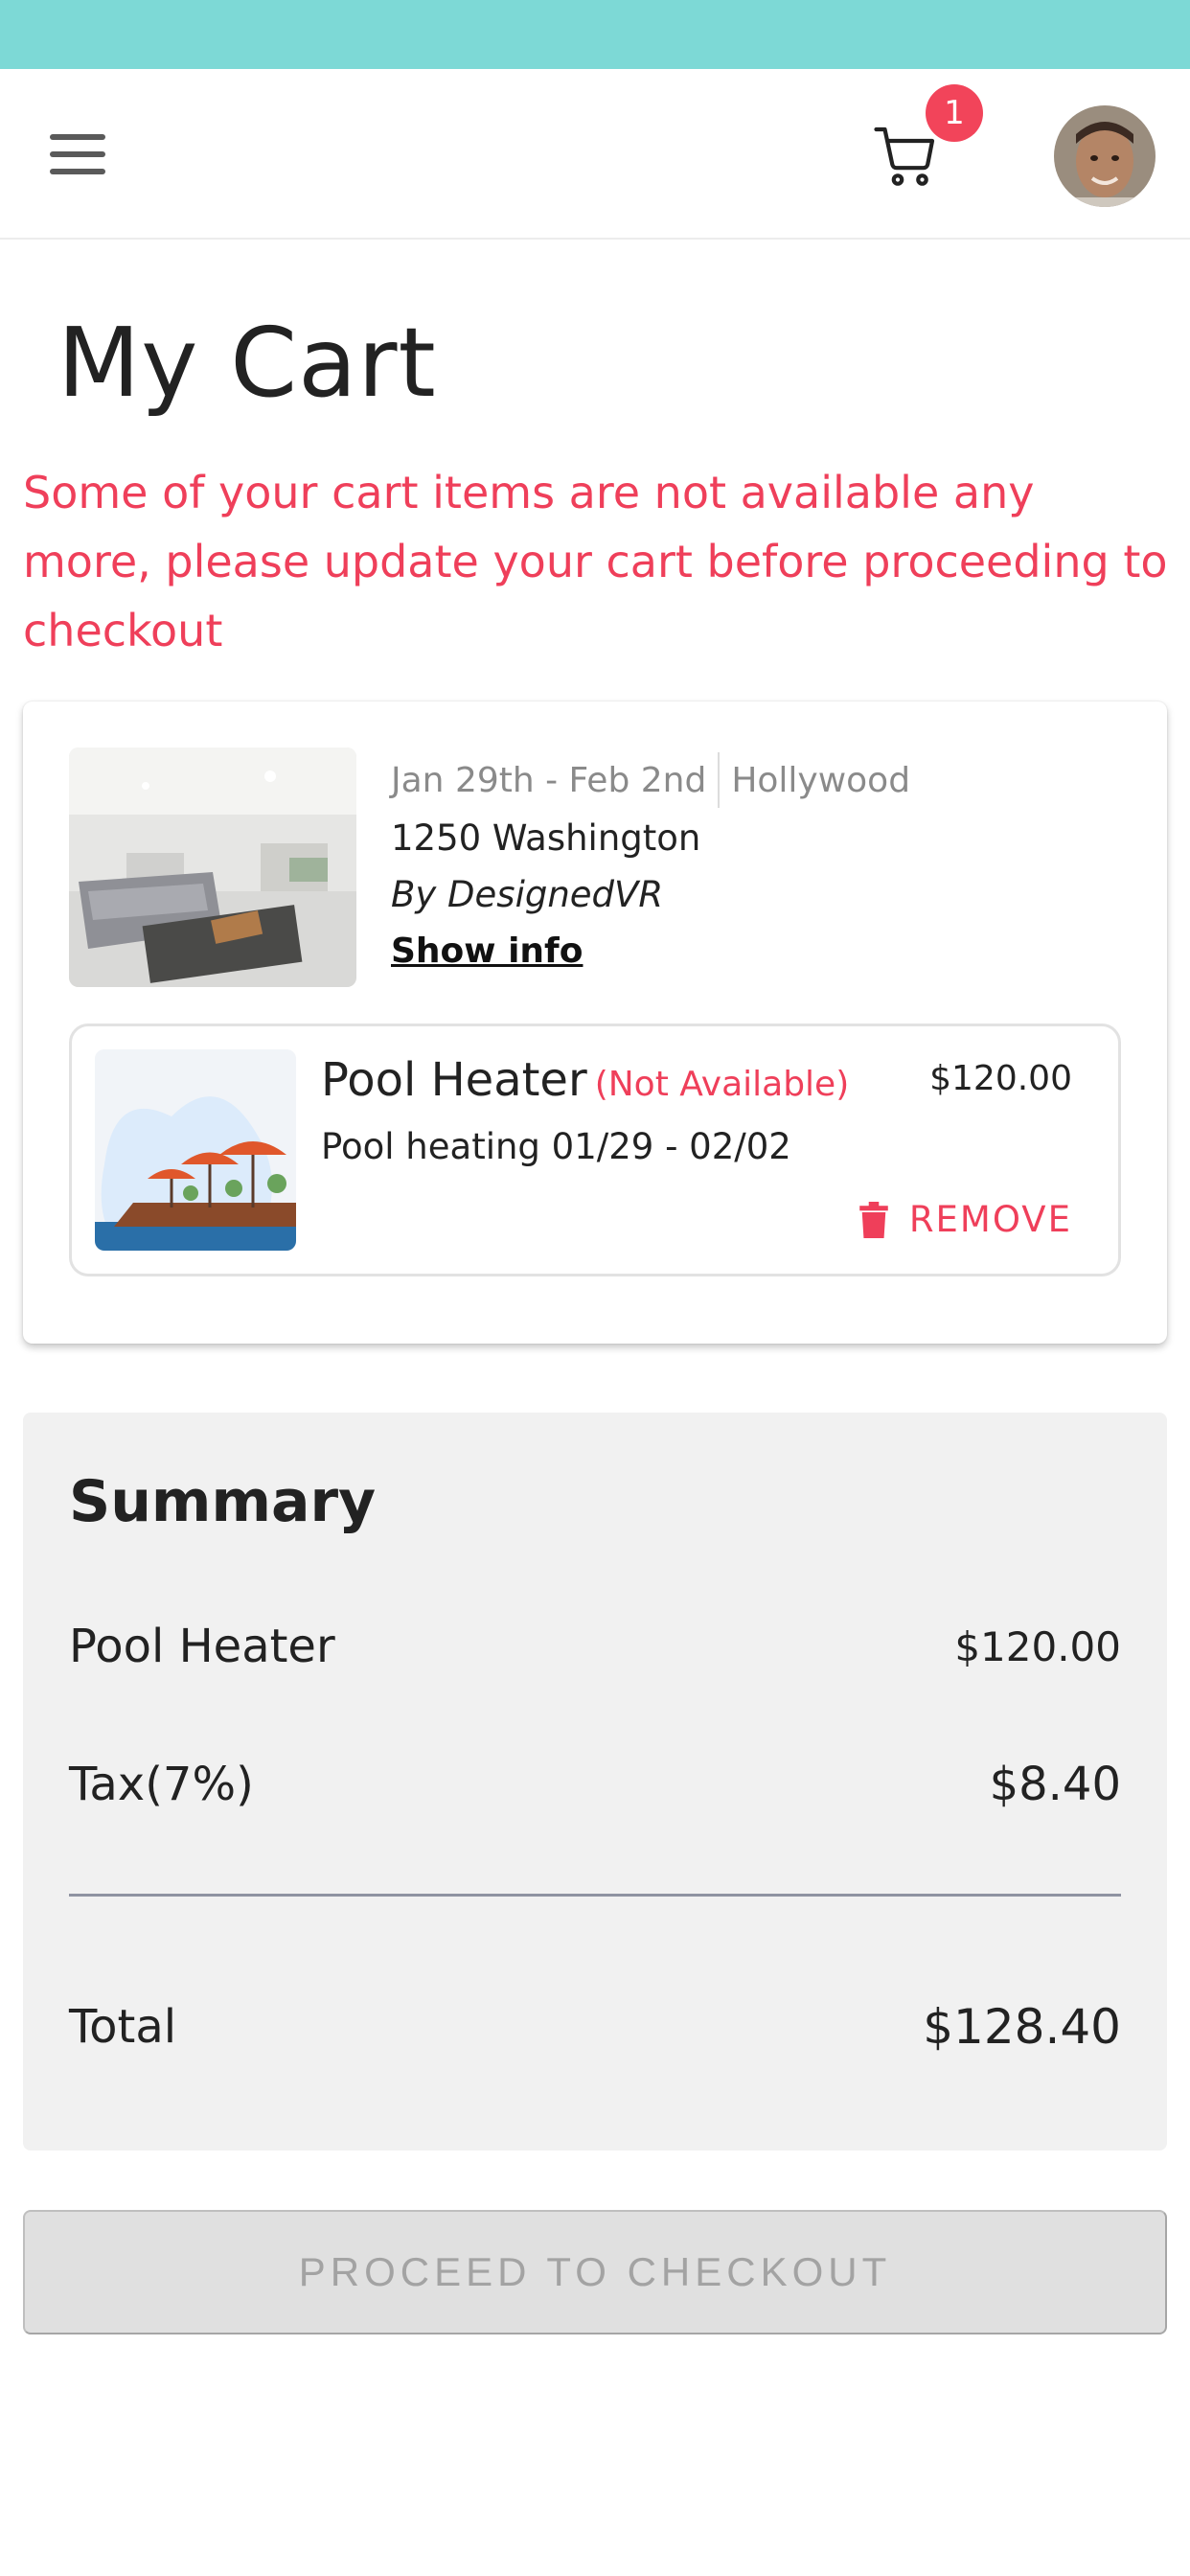  Describe the element at coordinates (454, 1080) in the screenshot. I see `addon-name: Pool Heater` at that location.